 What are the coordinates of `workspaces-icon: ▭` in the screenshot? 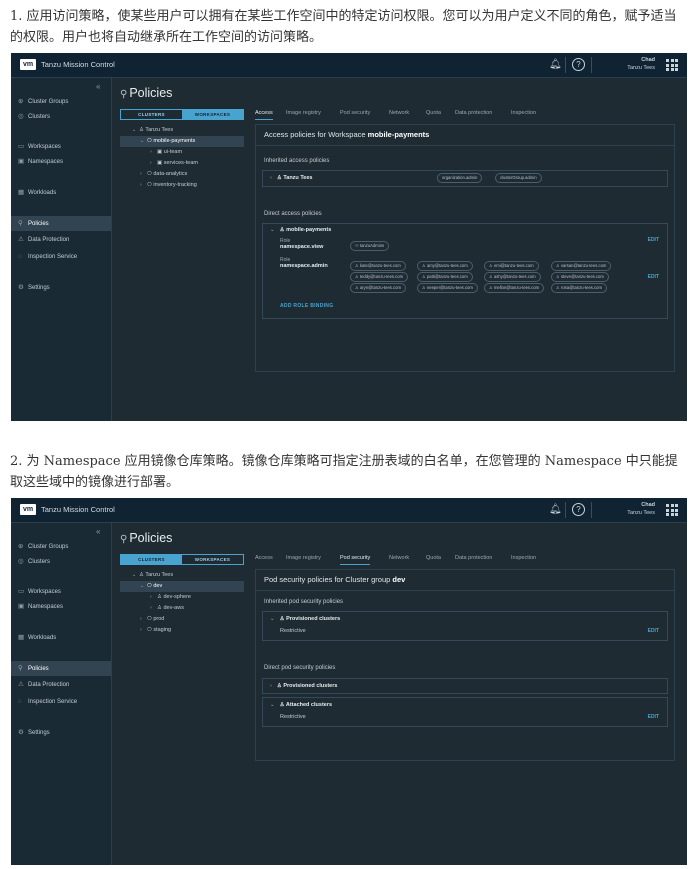 It's located at (21, 146).